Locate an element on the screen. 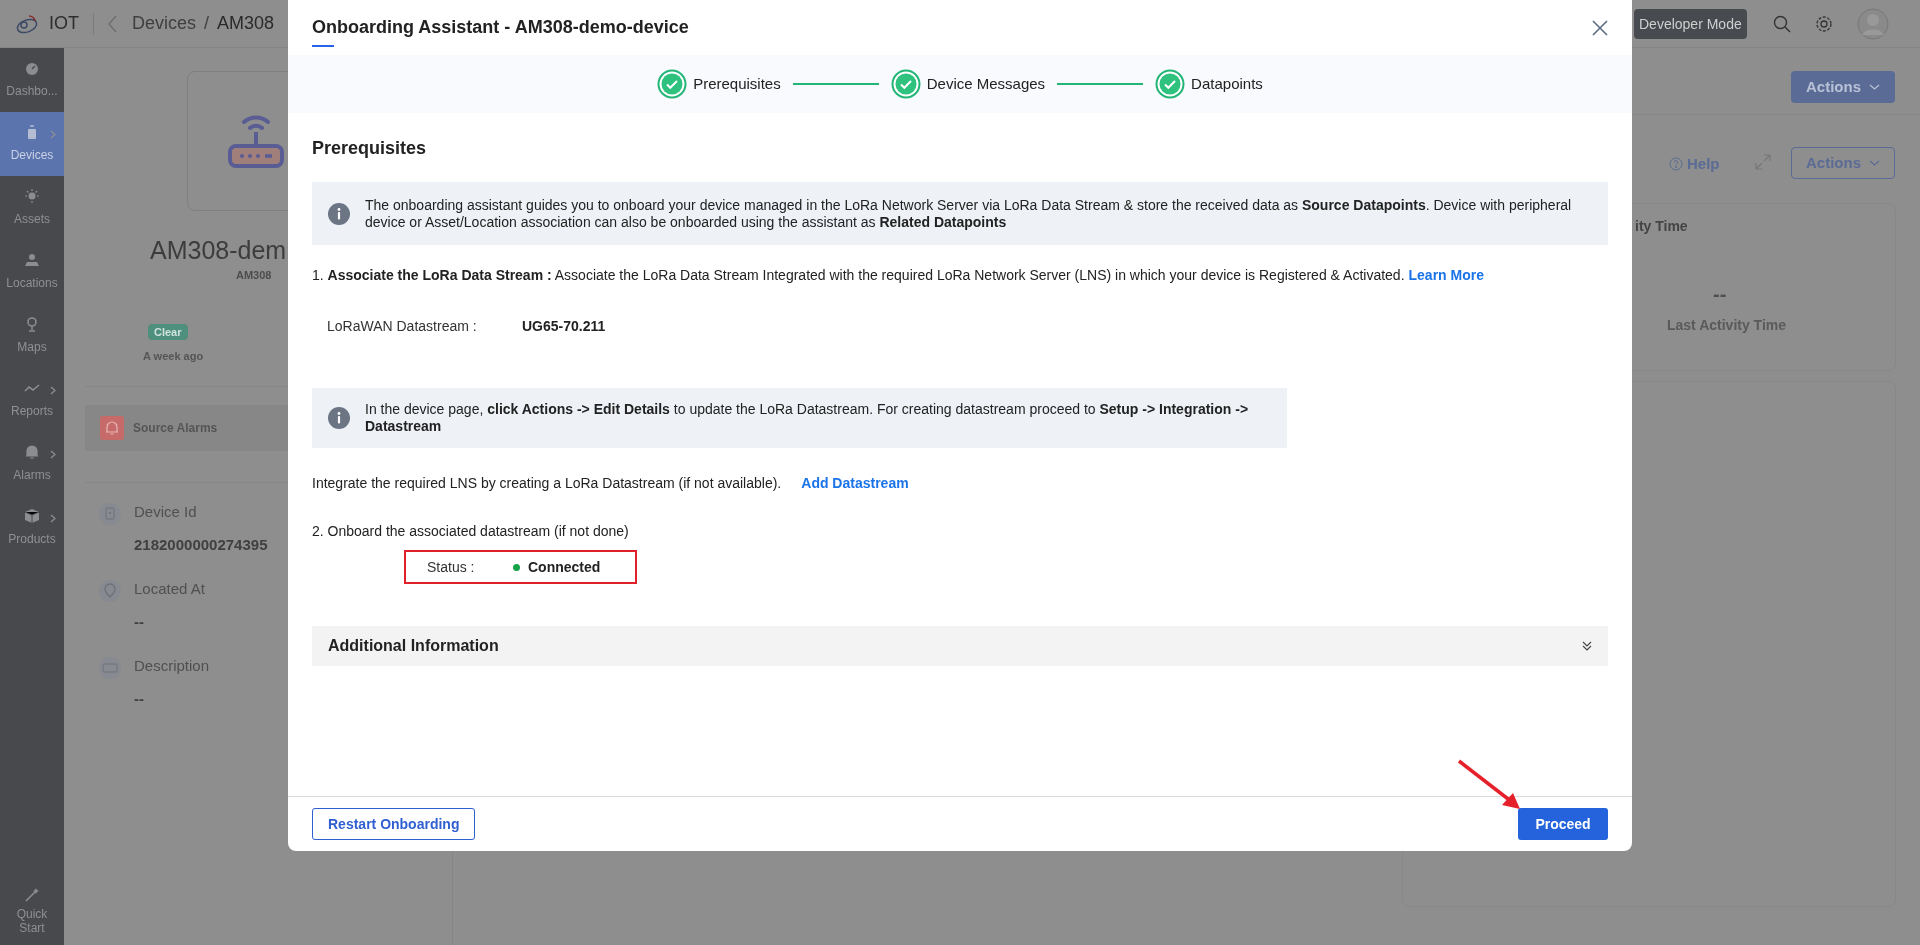 This screenshot has height=945, width=1920. field-label: Device Id is located at coordinates (166, 512).